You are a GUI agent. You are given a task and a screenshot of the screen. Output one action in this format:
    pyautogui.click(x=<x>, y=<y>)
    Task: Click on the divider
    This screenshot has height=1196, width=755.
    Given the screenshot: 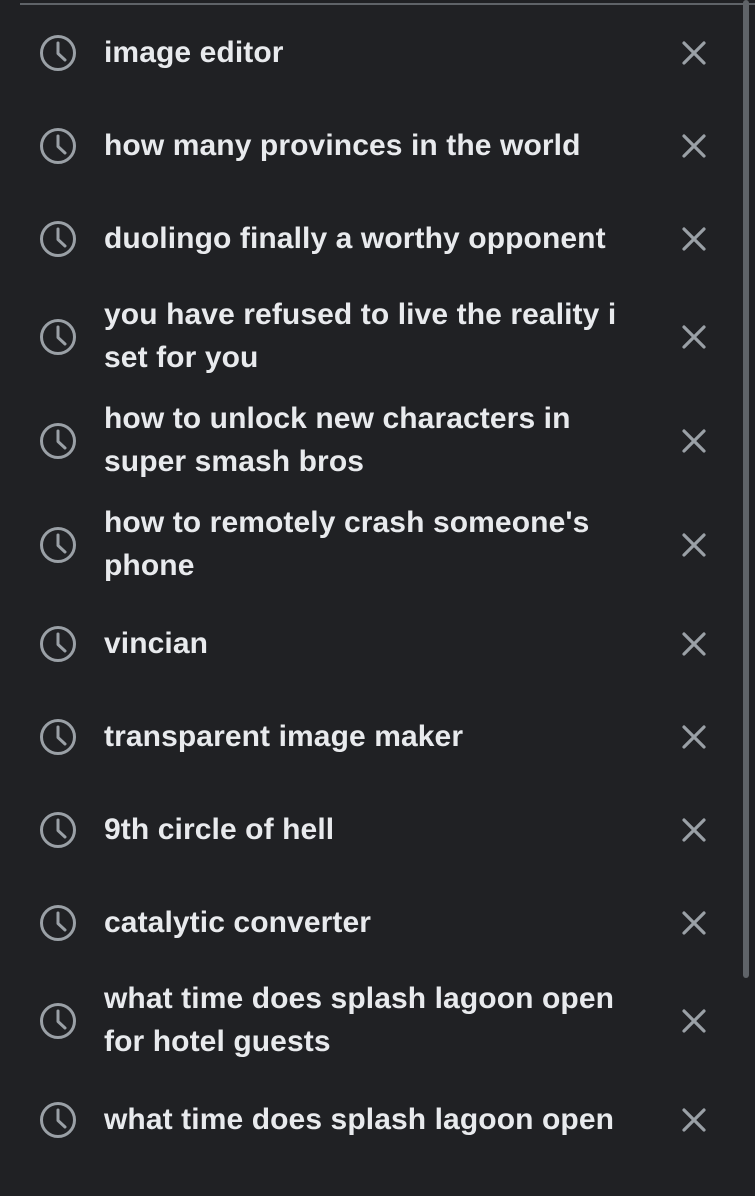 What is the action you would take?
    pyautogui.click(x=387, y=4)
    